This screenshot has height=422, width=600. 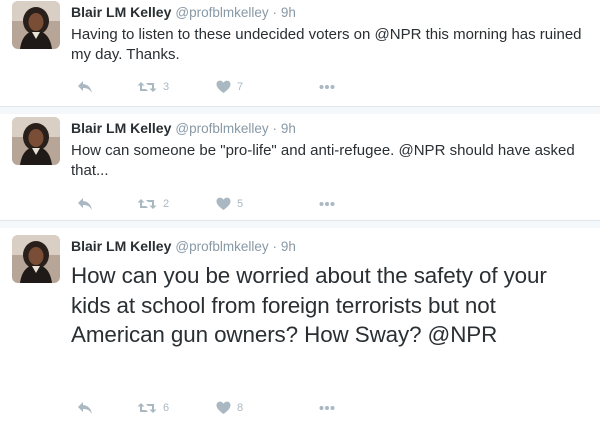 What do you see at coordinates (166, 204) in the screenshot?
I see `retweet-count: 2` at bounding box center [166, 204].